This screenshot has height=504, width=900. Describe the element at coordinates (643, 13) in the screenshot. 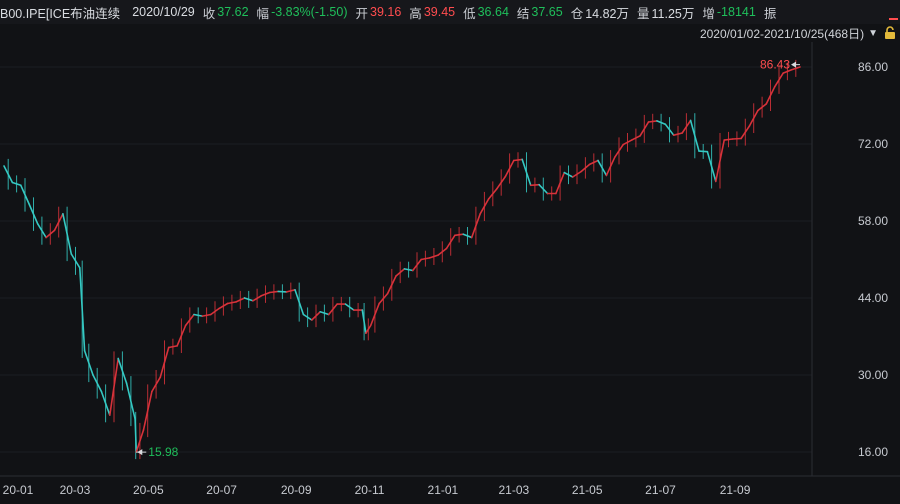

I see `volume-label: 量` at that location.